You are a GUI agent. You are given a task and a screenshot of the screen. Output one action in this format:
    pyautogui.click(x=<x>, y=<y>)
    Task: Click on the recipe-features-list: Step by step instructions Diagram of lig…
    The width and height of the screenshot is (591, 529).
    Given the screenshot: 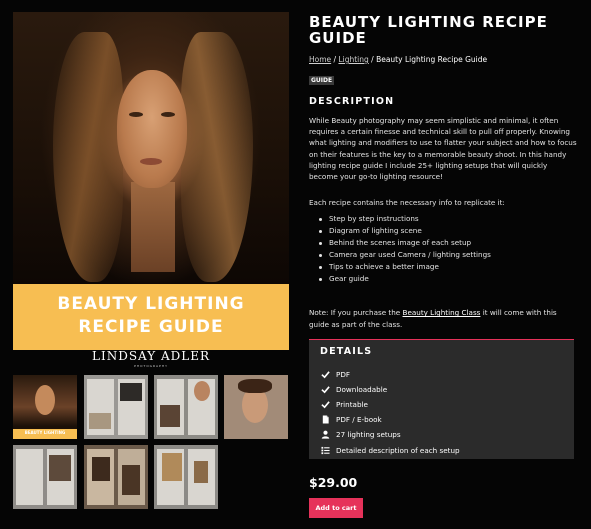 What is the action you would take?
    pyautogui.click(x=404, y=249)
    